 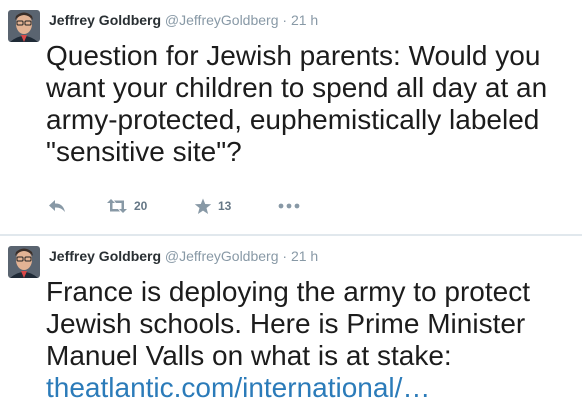 I want to click on retweet-count: 20, so click(x=141, y=206).